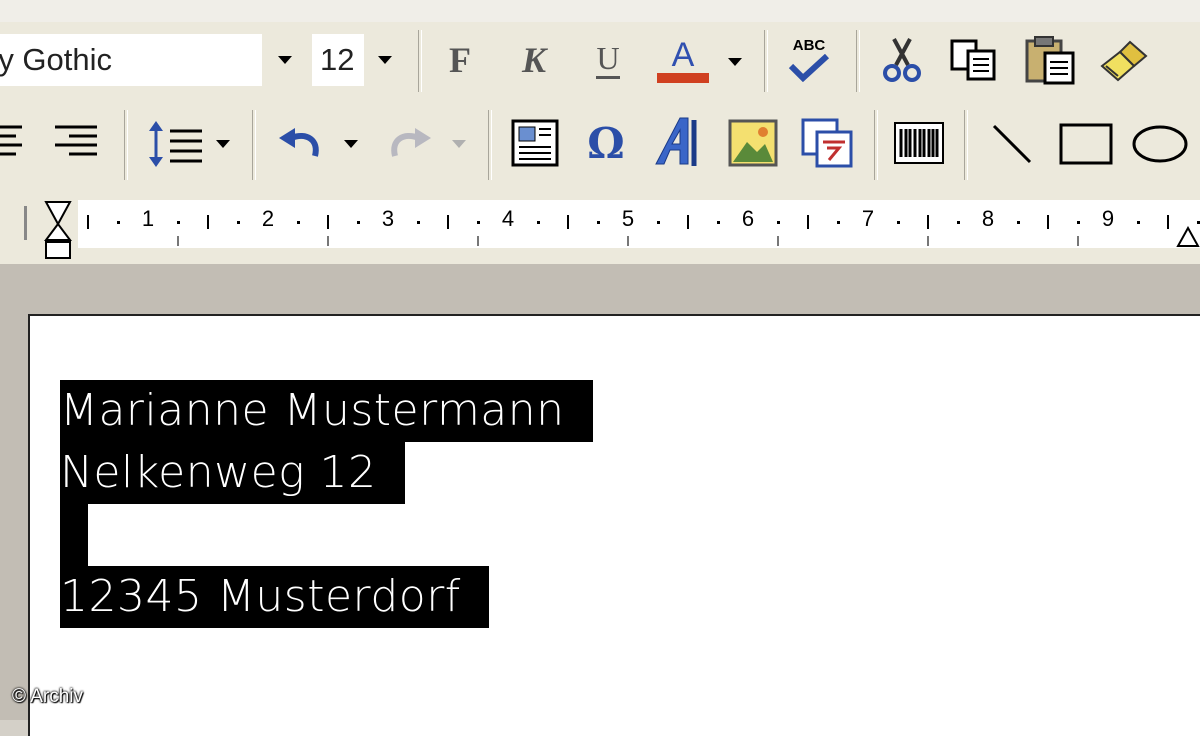  Describe the element at coordinates (508, 218) in the screenshot. I see `ruler-number: 4` at that location.